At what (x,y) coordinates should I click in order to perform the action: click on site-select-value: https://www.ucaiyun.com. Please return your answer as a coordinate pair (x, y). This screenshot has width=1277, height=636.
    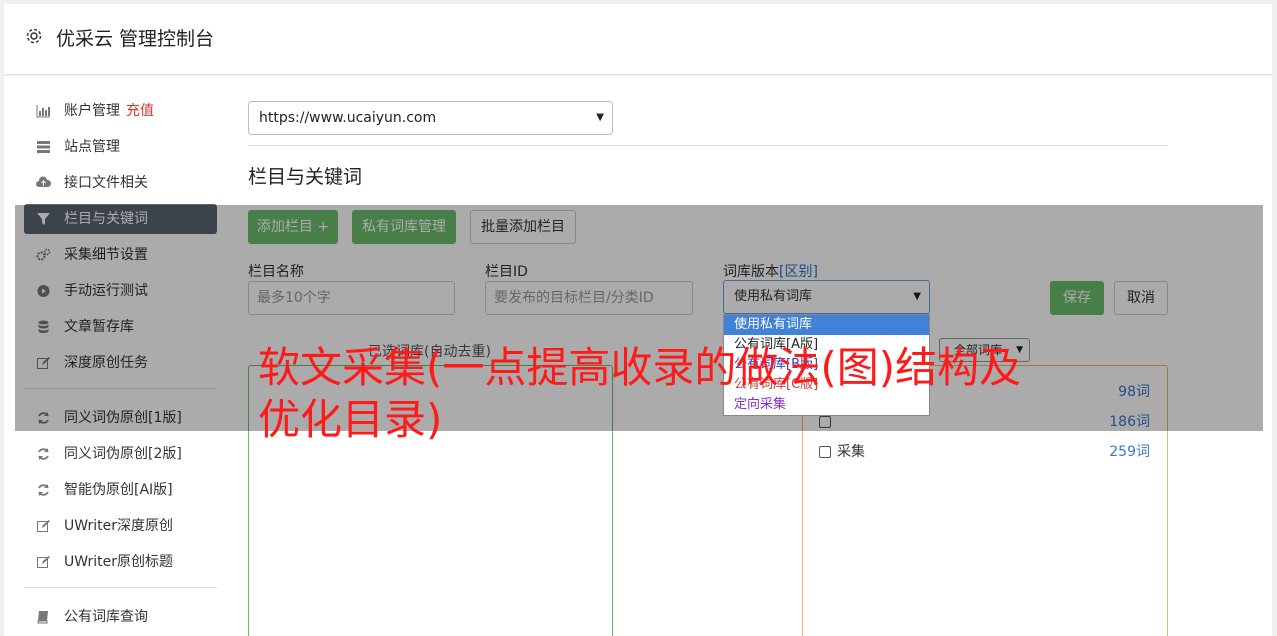
    Looking at the image, I should click on (348, 118).